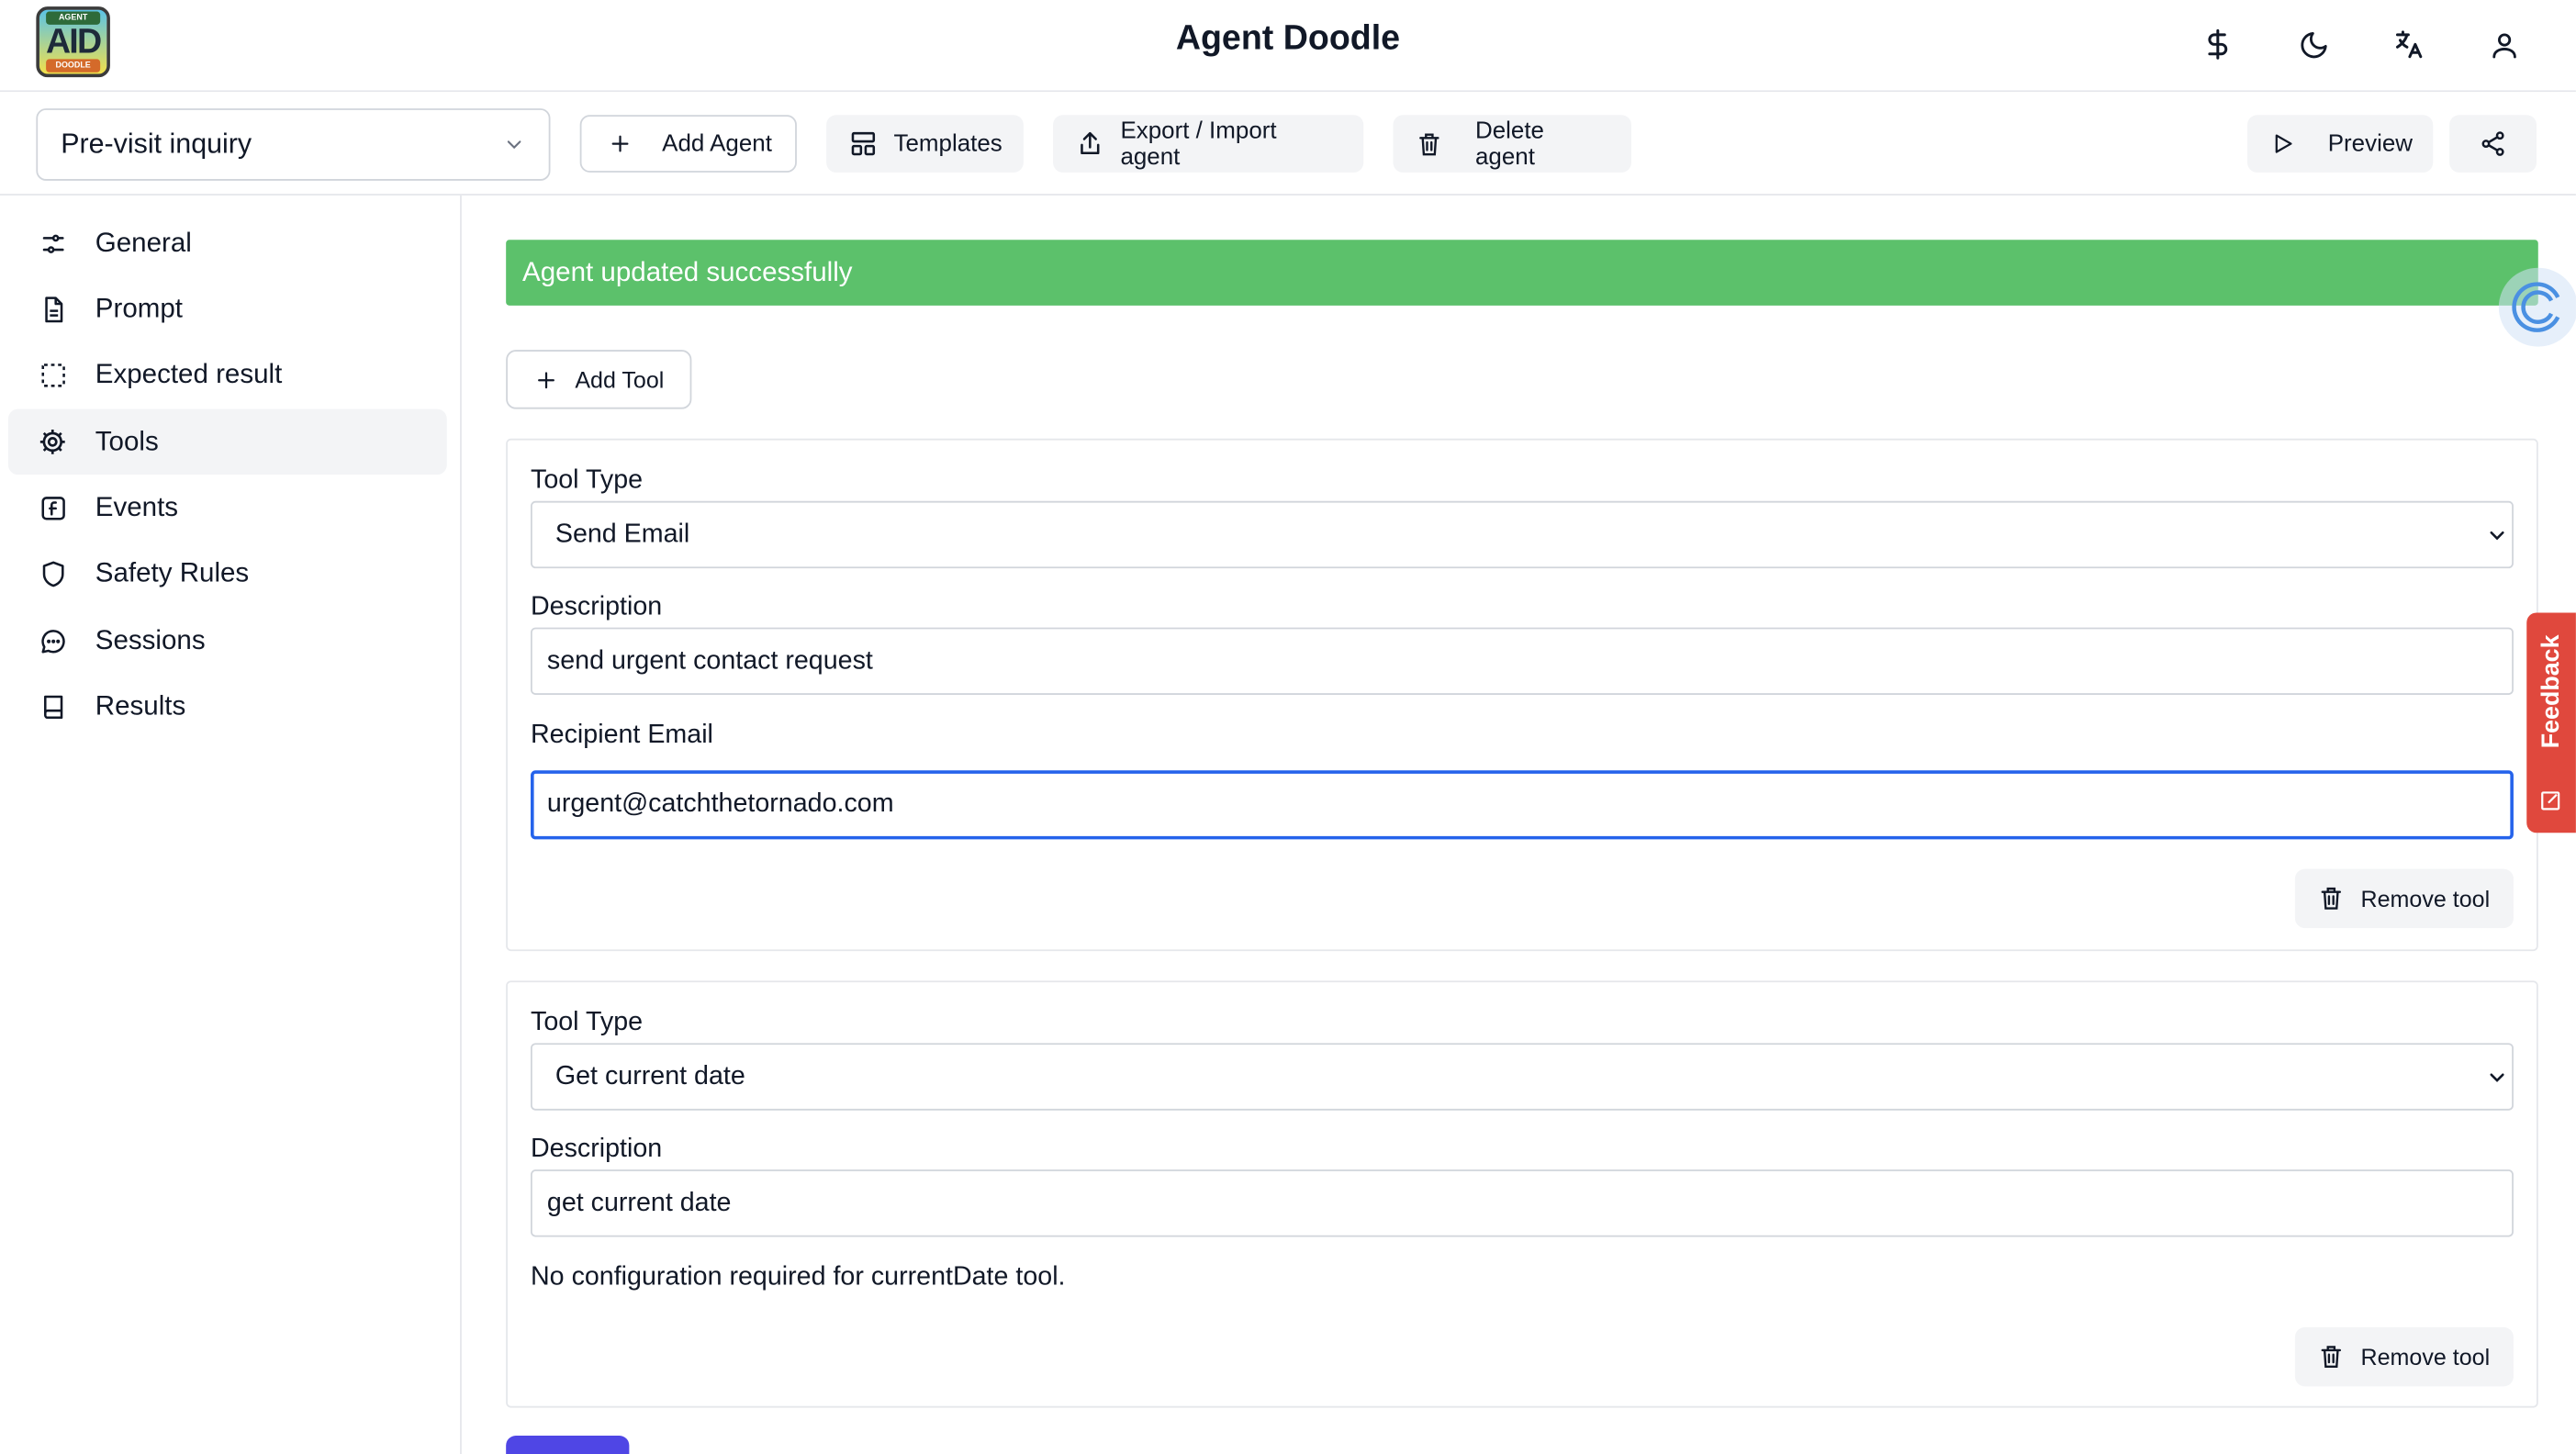 Image resolution: width=2576 pixels, height=1454 pixels. What do you see at coordinates (1288, 38) in the screenshot?
I see `app-title: Agent Doodle` at bounding box center [1288, 38].